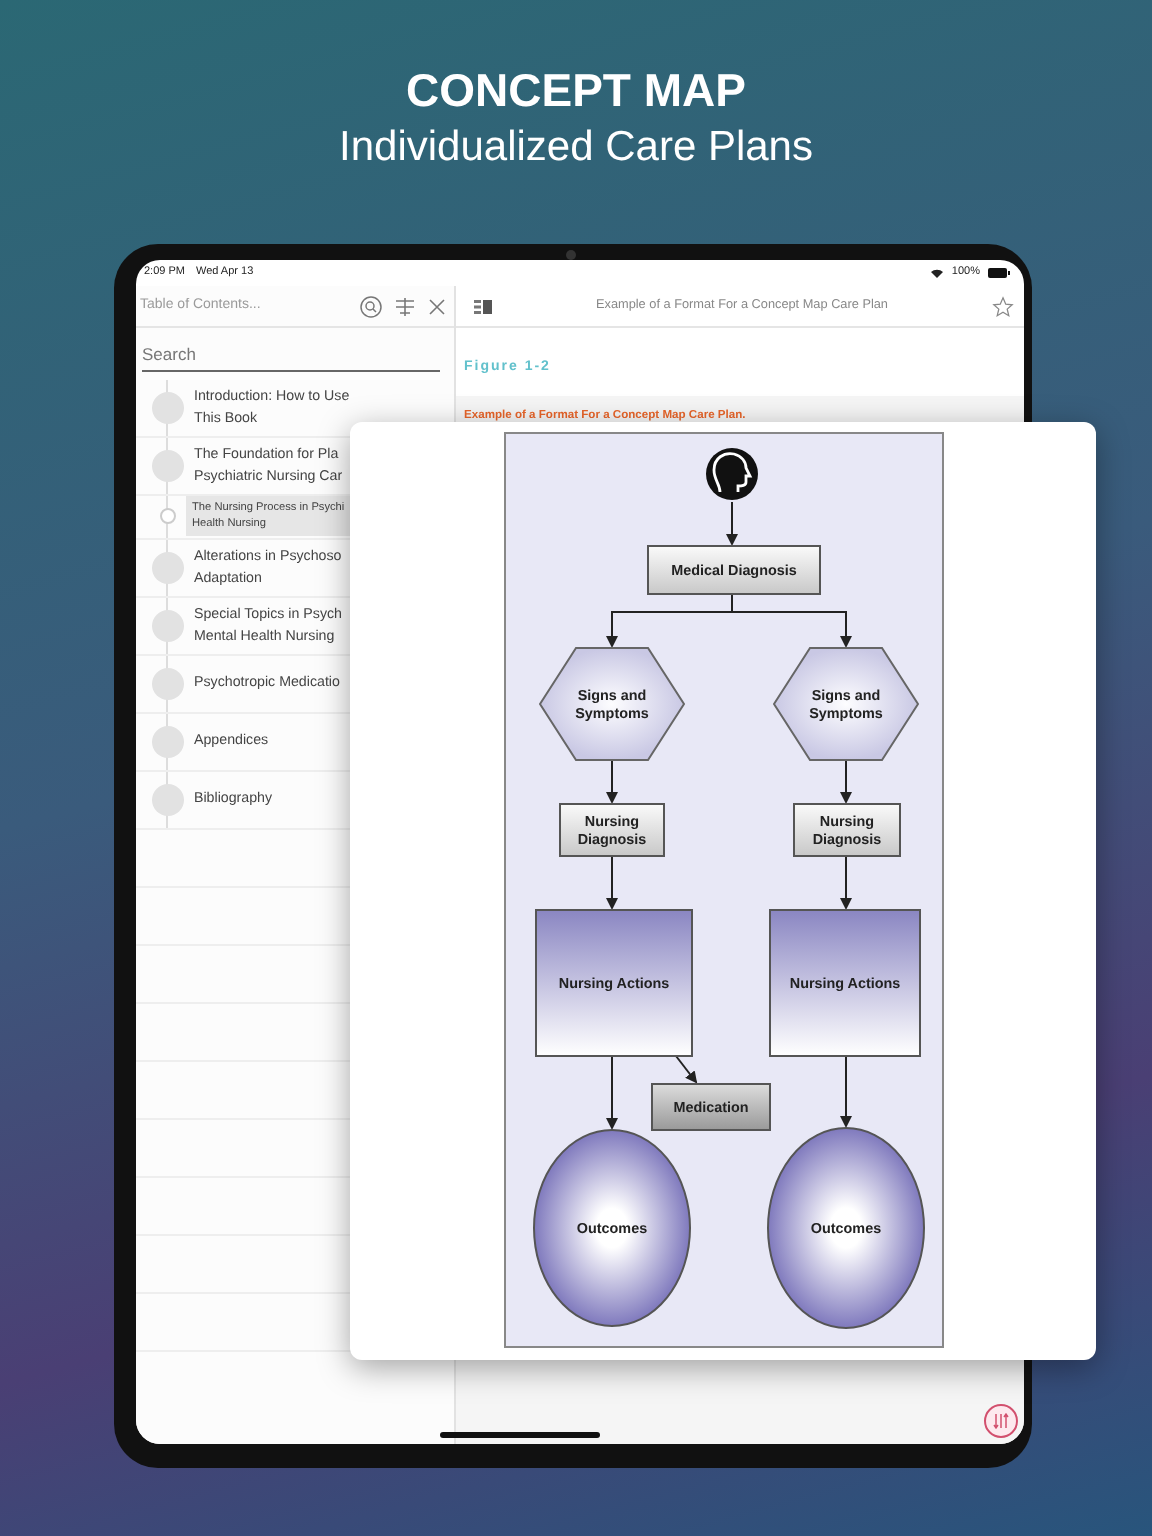 The width and height of the screenshot is (1152, 1536). Describe the element at coordinates (405, 306) in the screenshot. I see `filter-icon` at that location.